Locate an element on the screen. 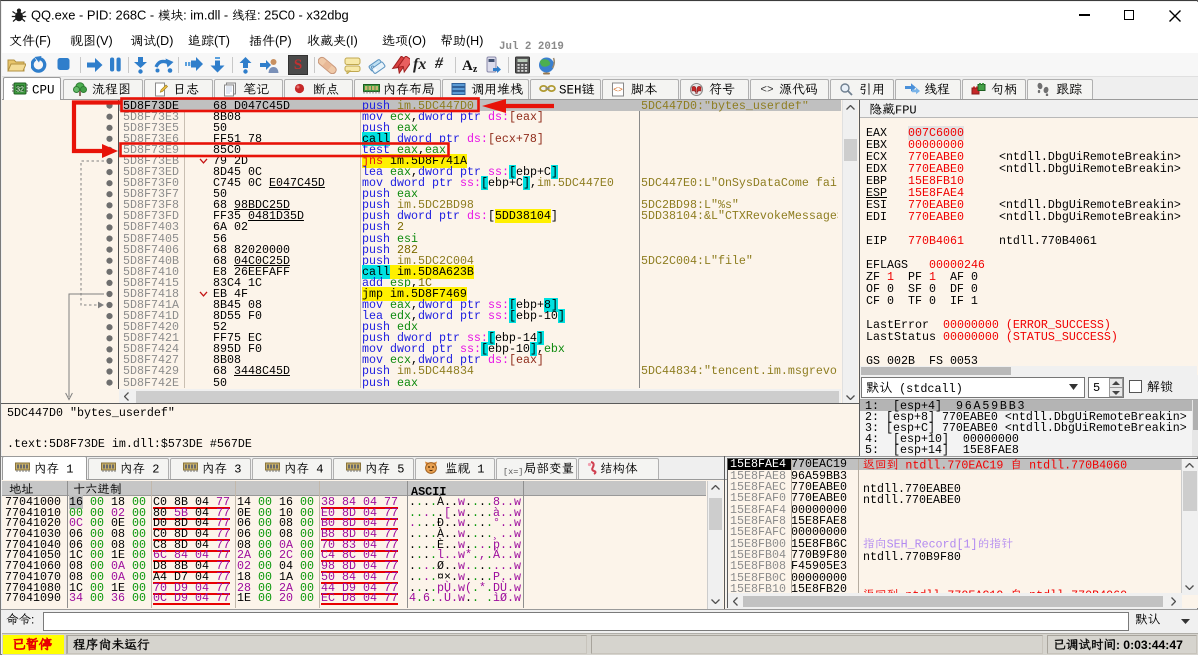  svg-text: ntdll.770EAC19 is located at coordinates (954, 465).